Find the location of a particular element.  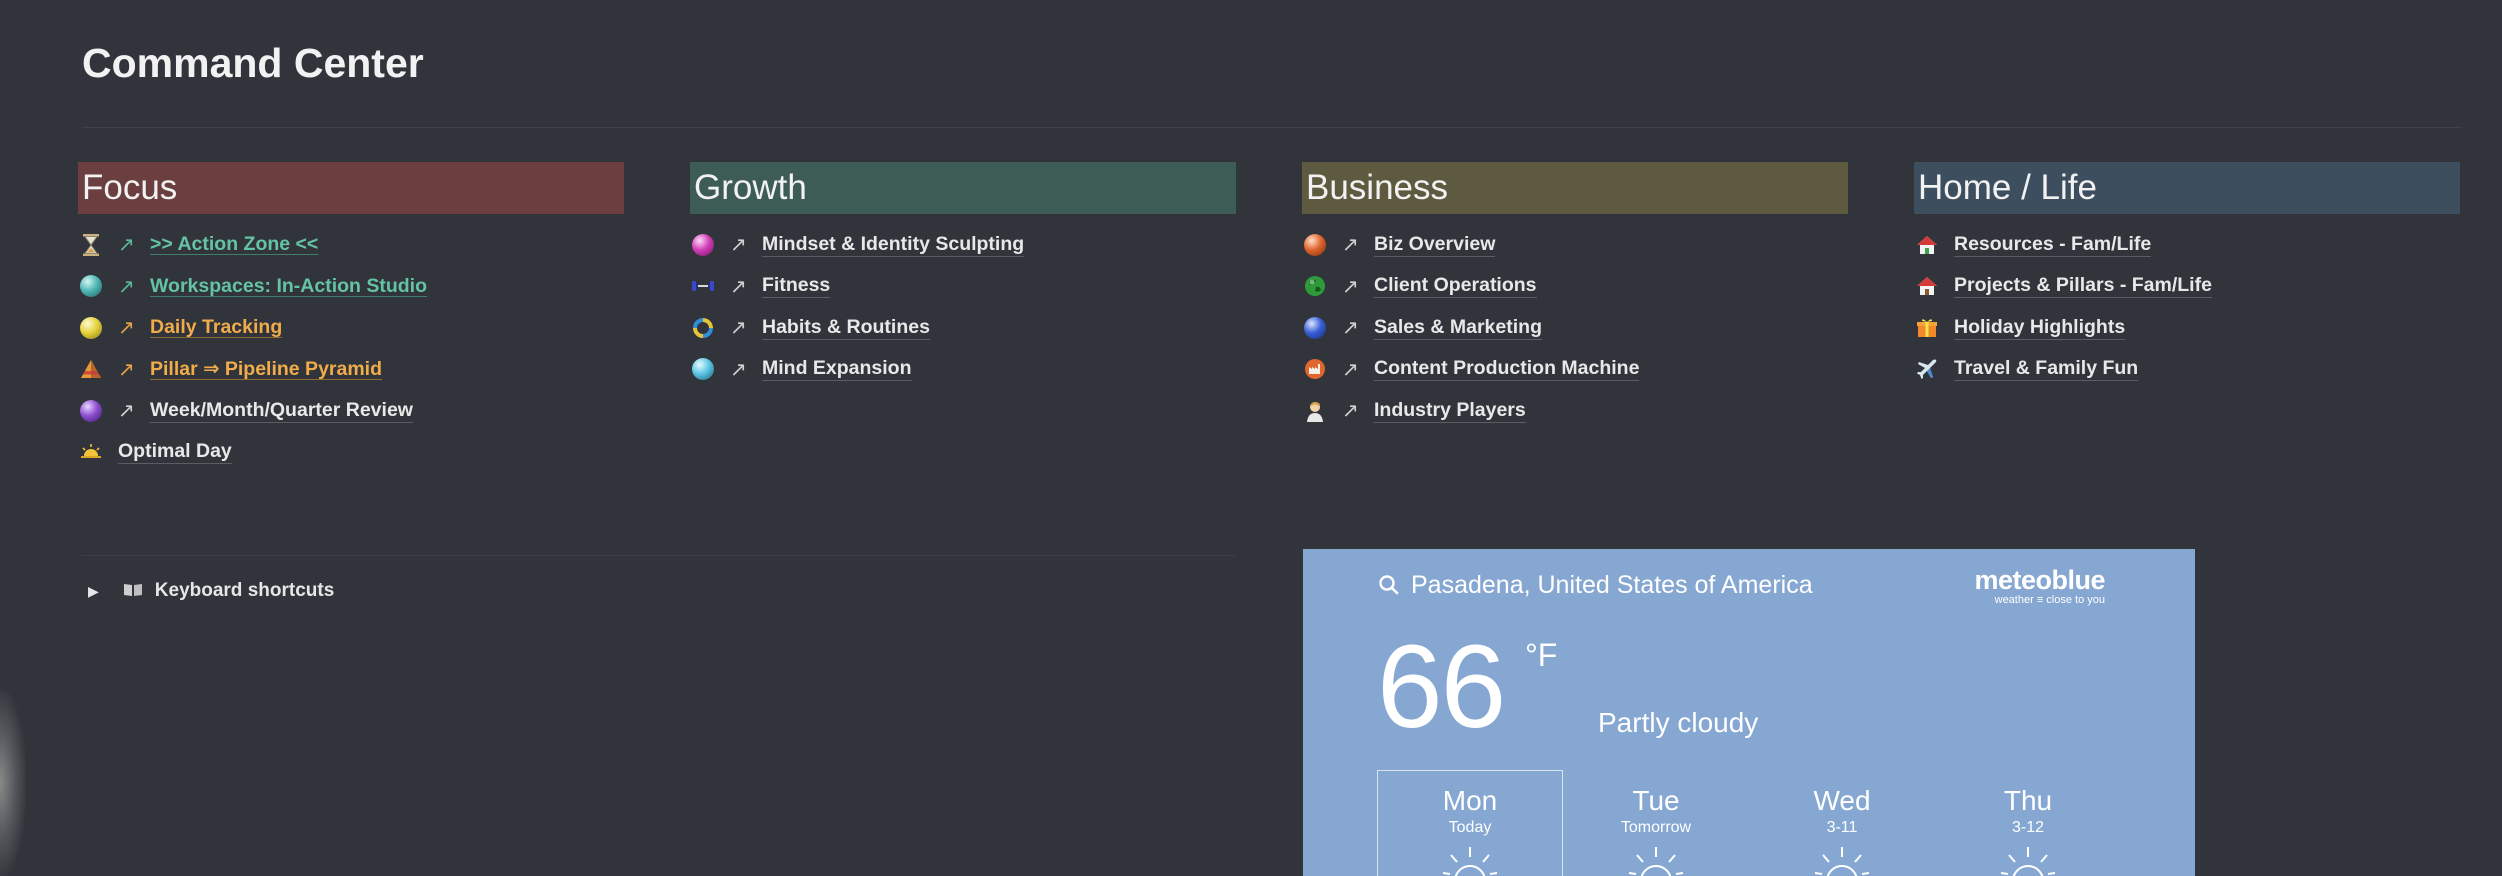

forecast-day-mon: Mon Today is located at coordinates (1470, 823).